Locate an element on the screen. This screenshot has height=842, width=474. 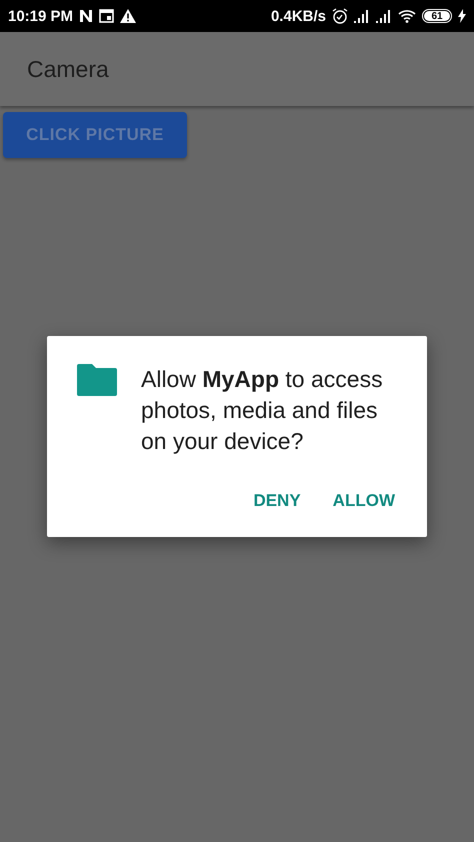
alarm-icon is located at coordinates (340, 16).